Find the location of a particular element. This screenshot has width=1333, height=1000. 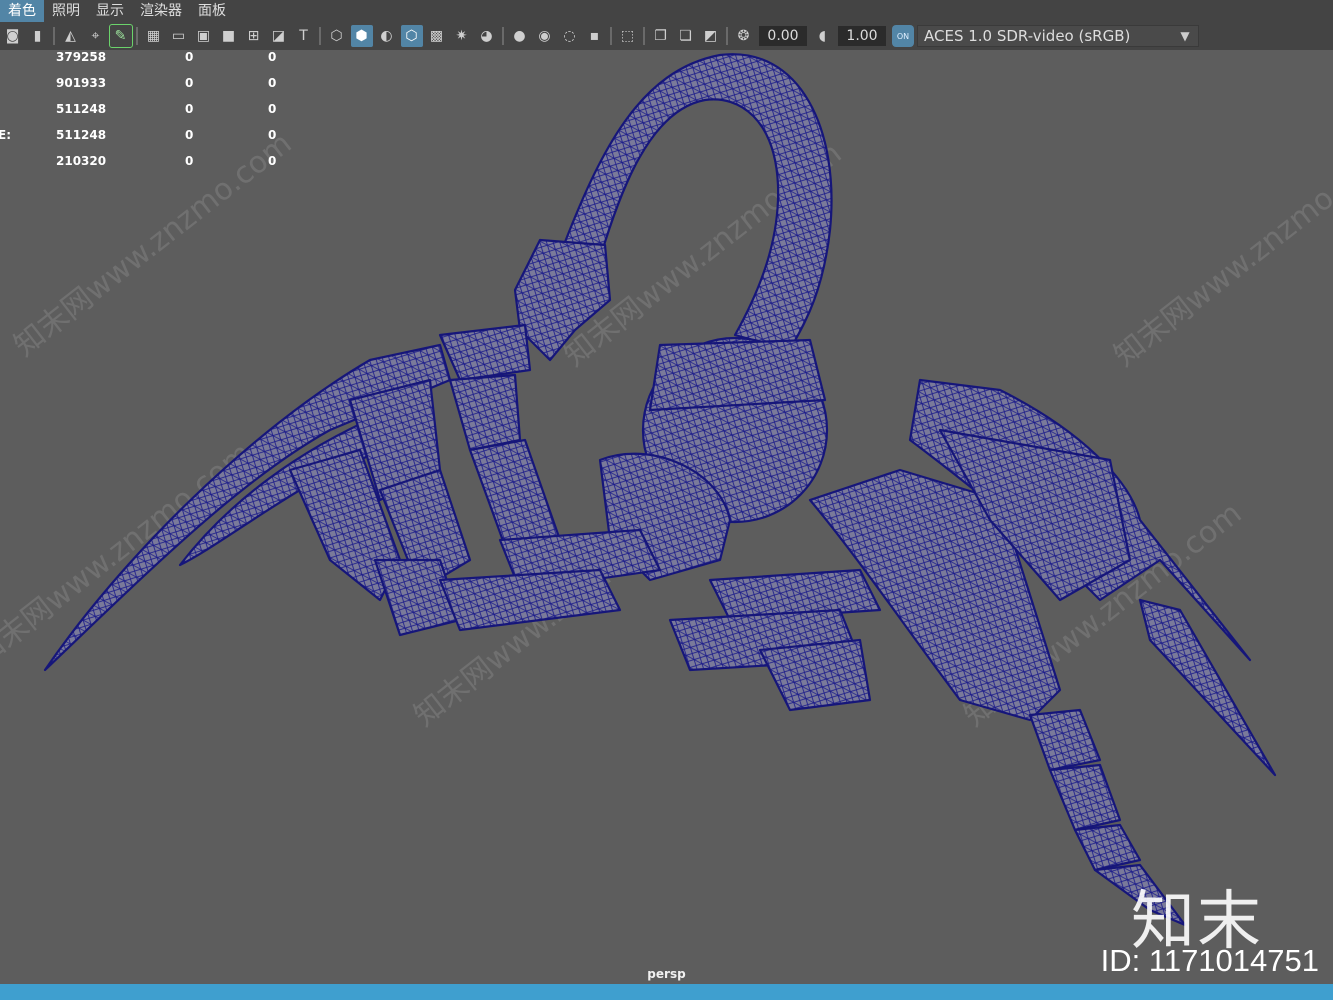

xray-joints-icon: ❏ is located at coordinates (686, 36).